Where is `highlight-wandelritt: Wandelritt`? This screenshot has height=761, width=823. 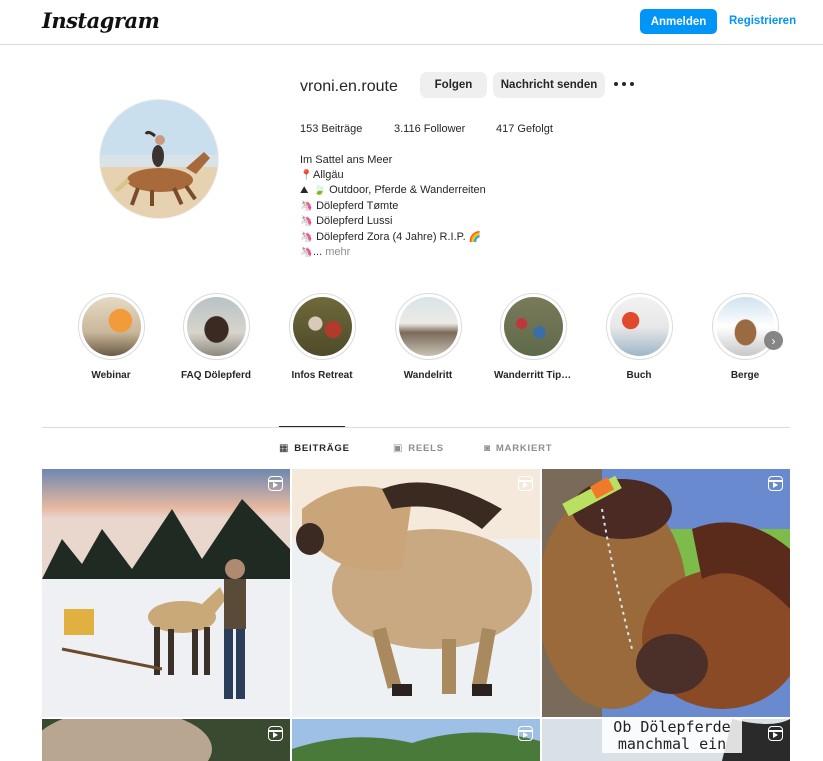
highlight-wandelritt: Wandelritt is located at coordinates (428, 337).